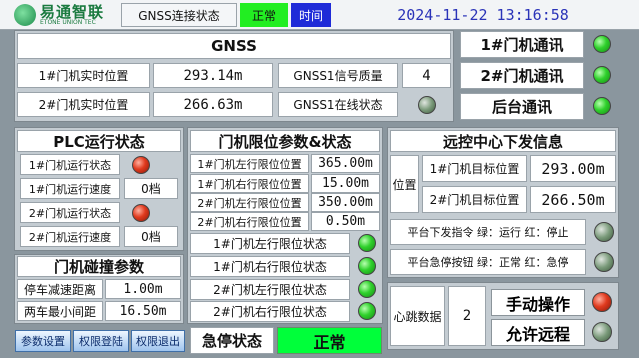  I want to click on allow-remote-button: 允许远程, so click(538, 332).